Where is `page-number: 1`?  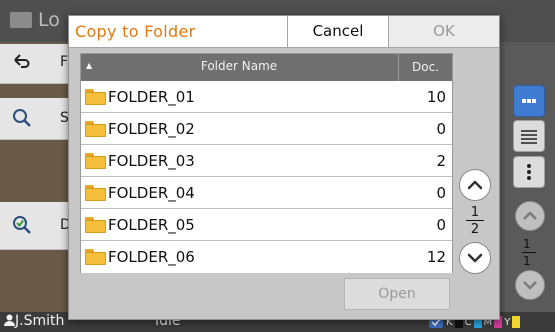 page-number: 1 is located at coordinates (475, 212).